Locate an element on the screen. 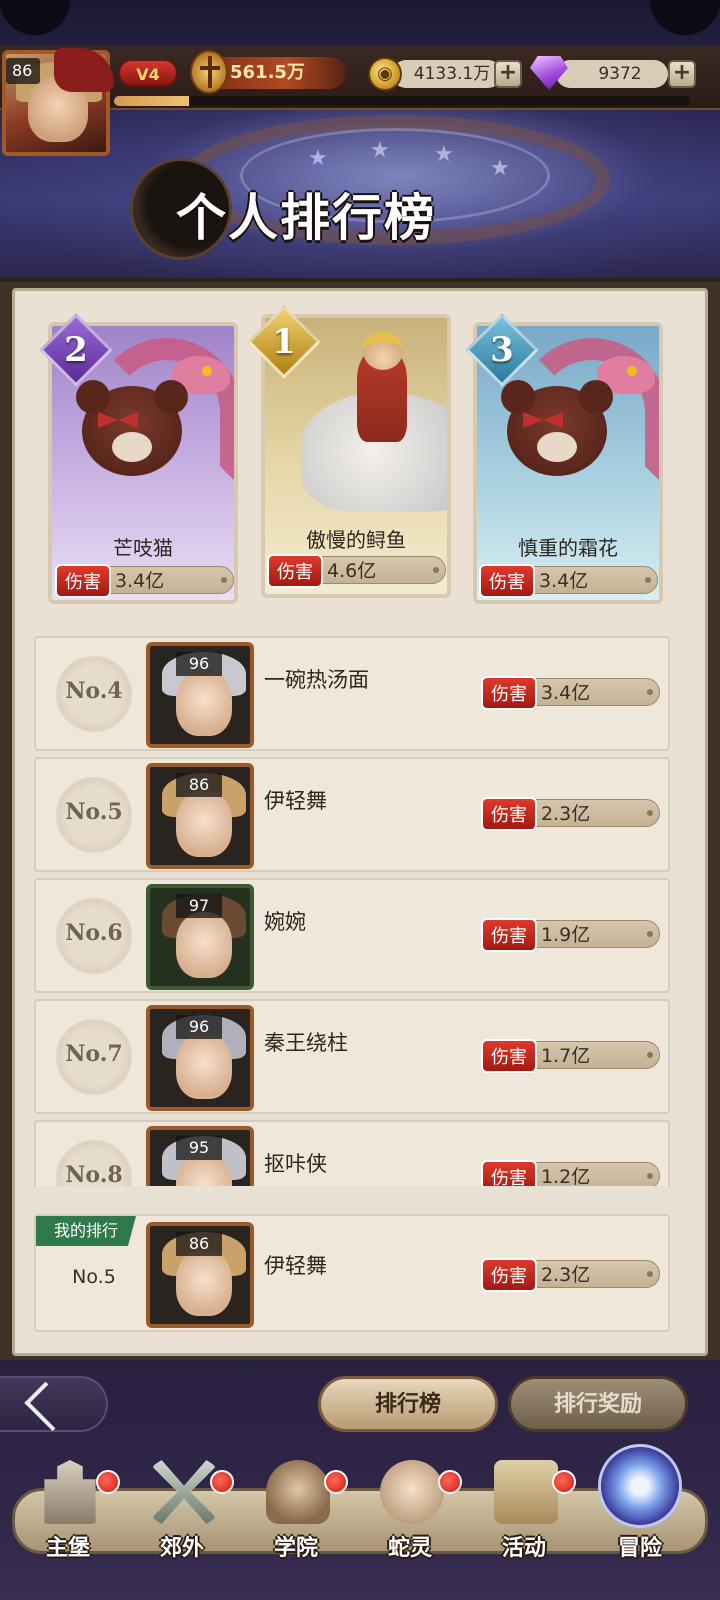 The height and width of the screenshot is (1600, 720). castle-icon is located at coordinates (70, 1492).